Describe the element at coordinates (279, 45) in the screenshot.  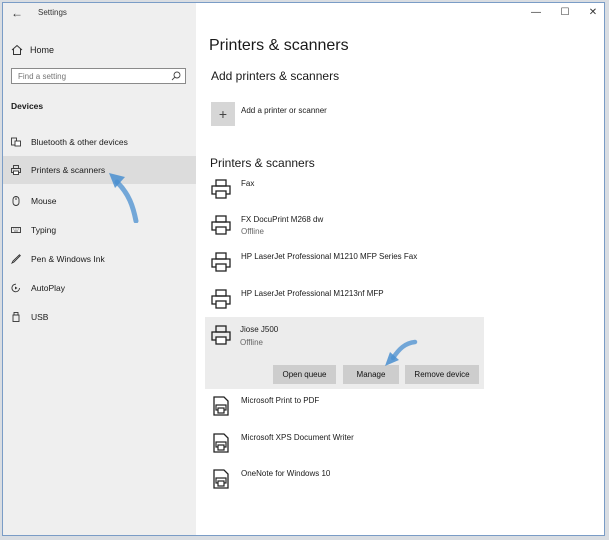
I see `page-title: Printers & scanners` at that location.